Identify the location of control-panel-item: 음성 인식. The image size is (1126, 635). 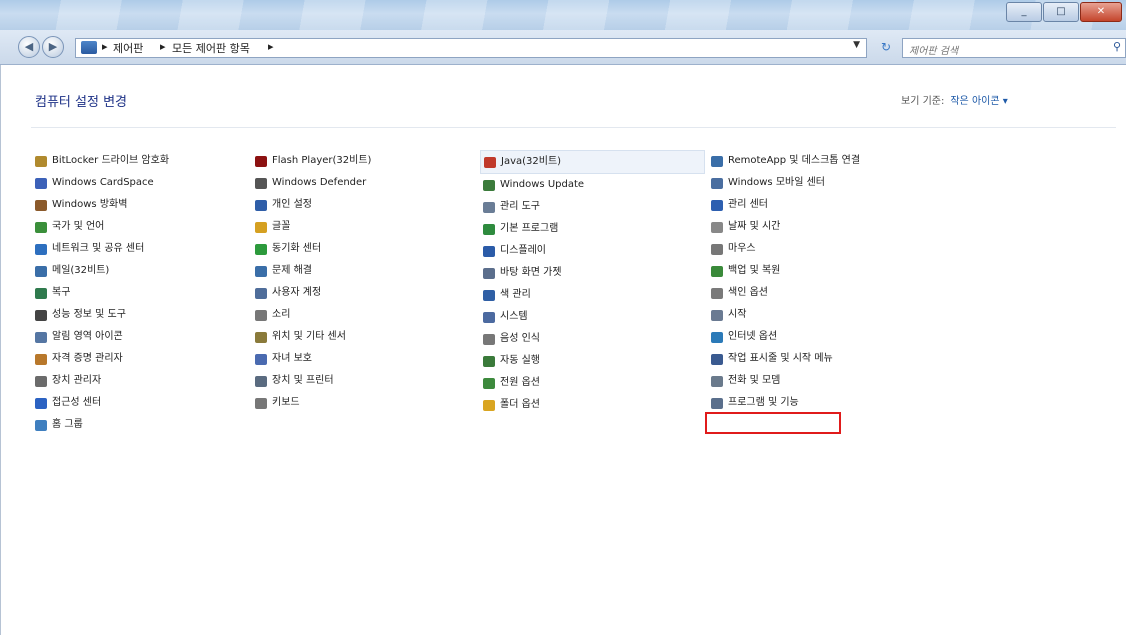
(594, 339).